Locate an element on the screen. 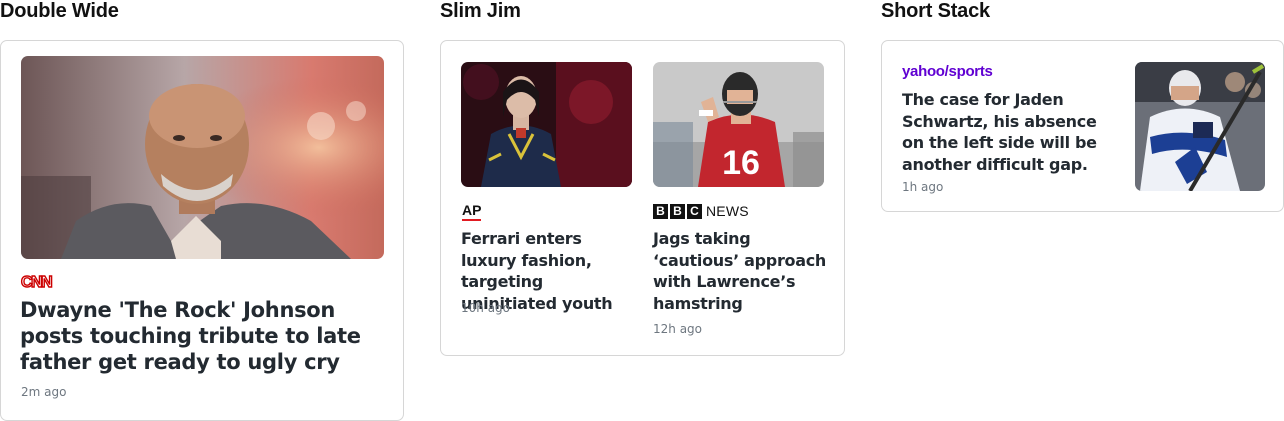  section-title-slim-jim: Slim Jim is located at coordinates (480, 11).